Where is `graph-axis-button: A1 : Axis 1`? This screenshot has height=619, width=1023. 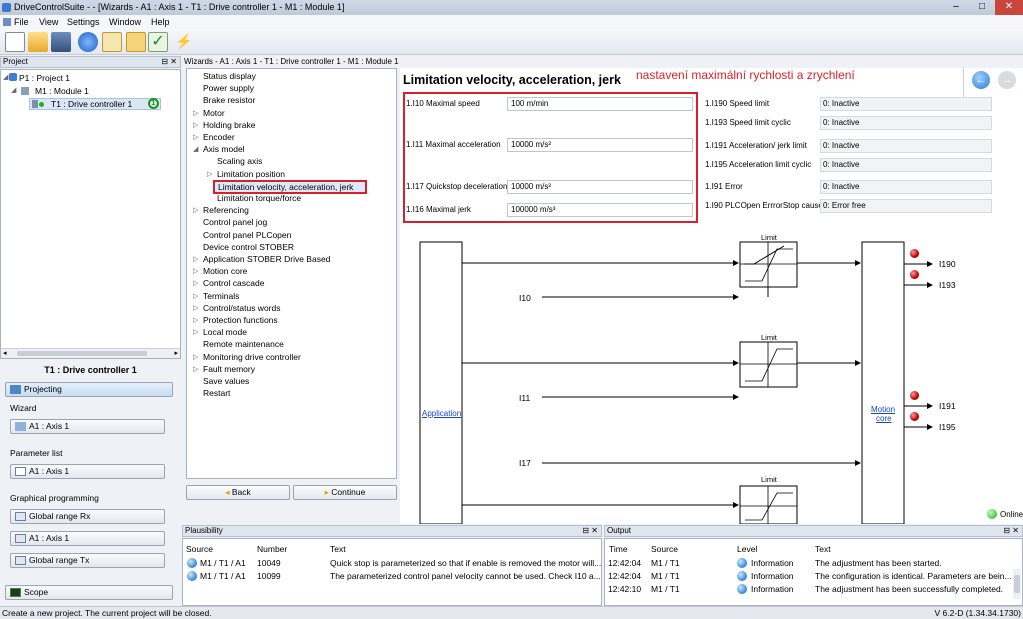
graph-axis-button: A1 : Axis 1 is located at coordinates (87, 538).